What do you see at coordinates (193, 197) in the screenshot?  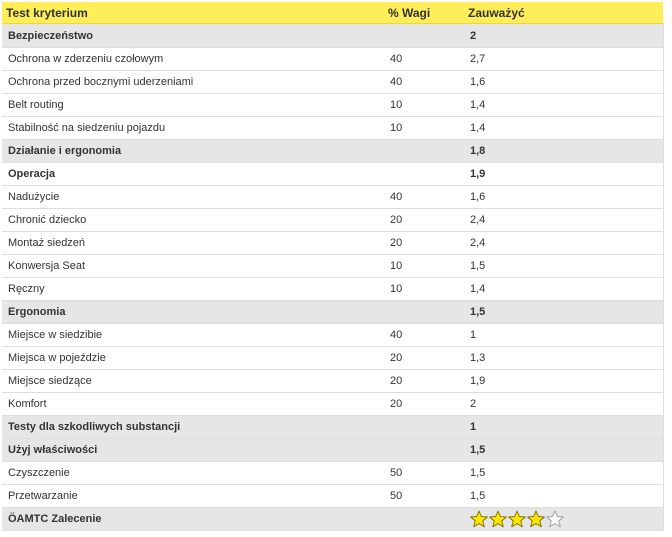 I see `row-label: Nadużycie` at bounding box center [193, 197].